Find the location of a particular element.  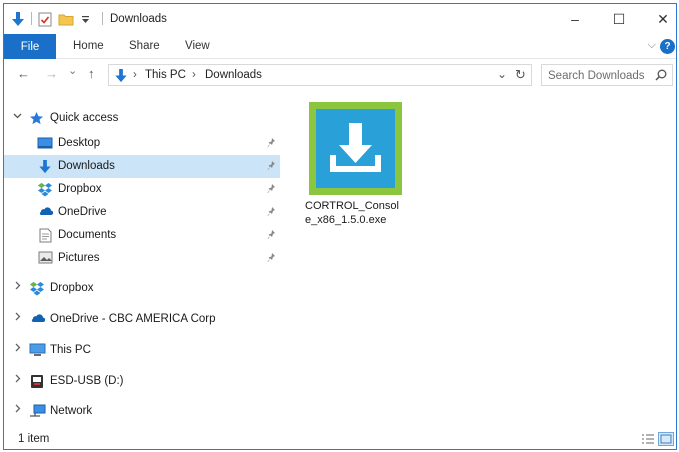

nav-label-onedrive-cbc: OneDrive - CBC AMERICA Corp is located at coordinates (133, 319).